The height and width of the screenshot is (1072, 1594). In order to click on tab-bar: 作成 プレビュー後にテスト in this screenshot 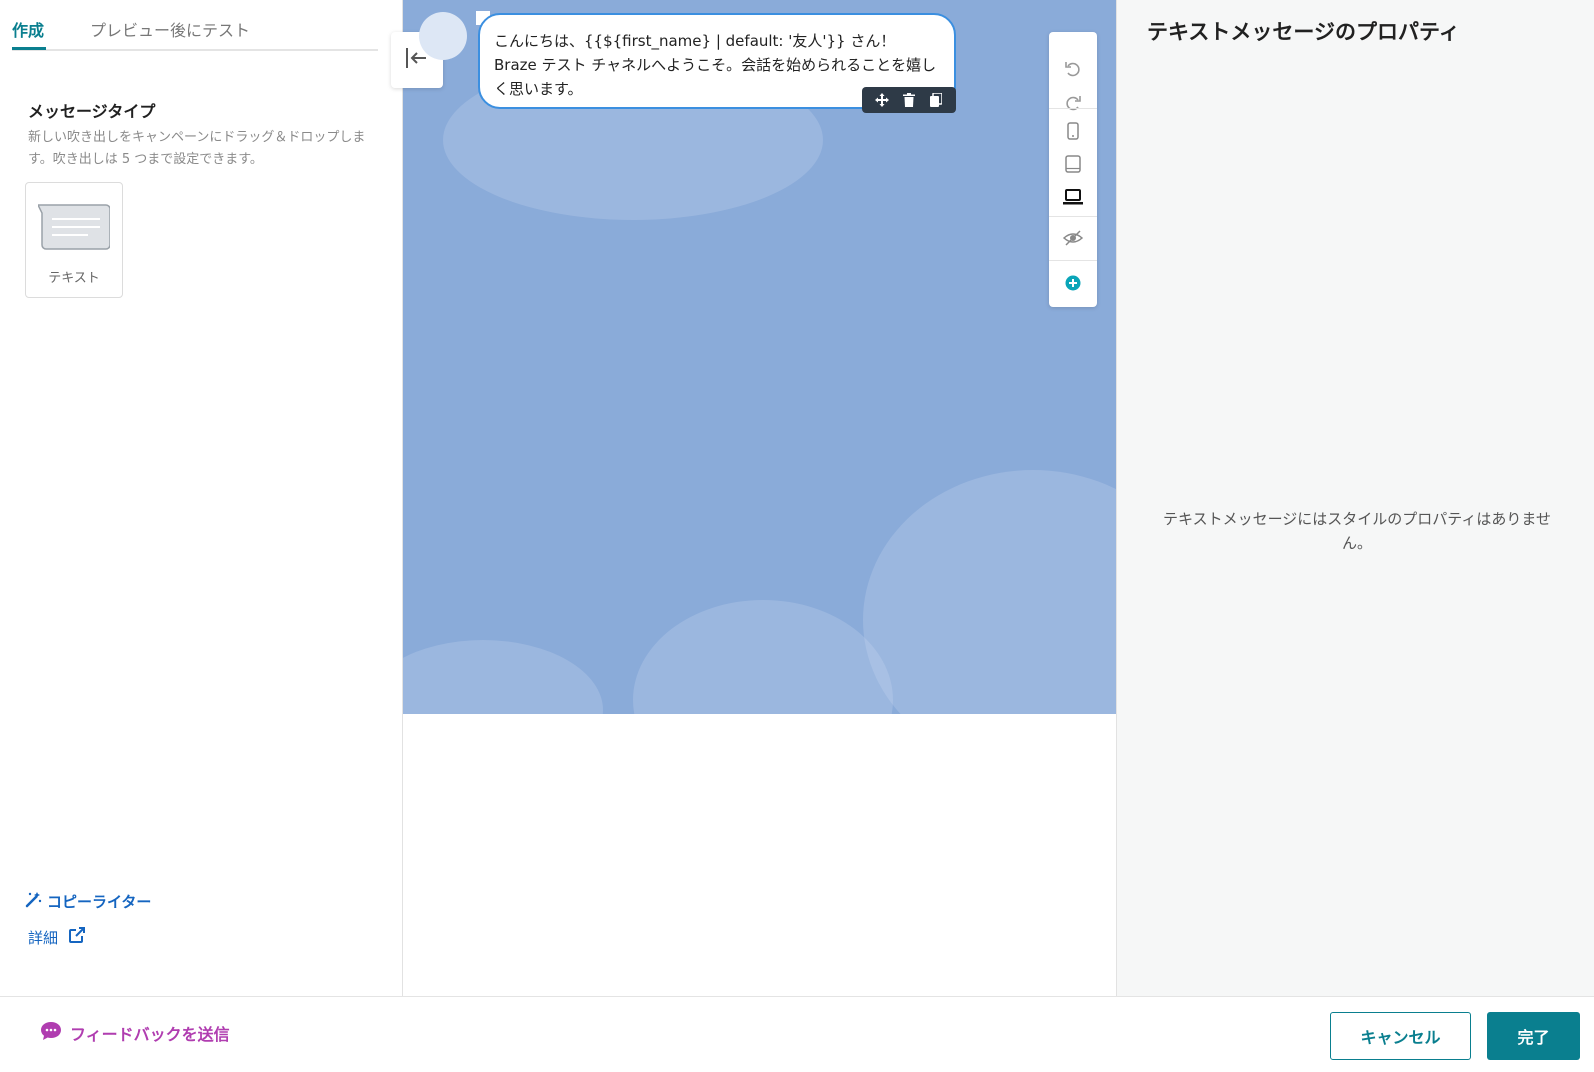, I will do `click(195, 25)`.